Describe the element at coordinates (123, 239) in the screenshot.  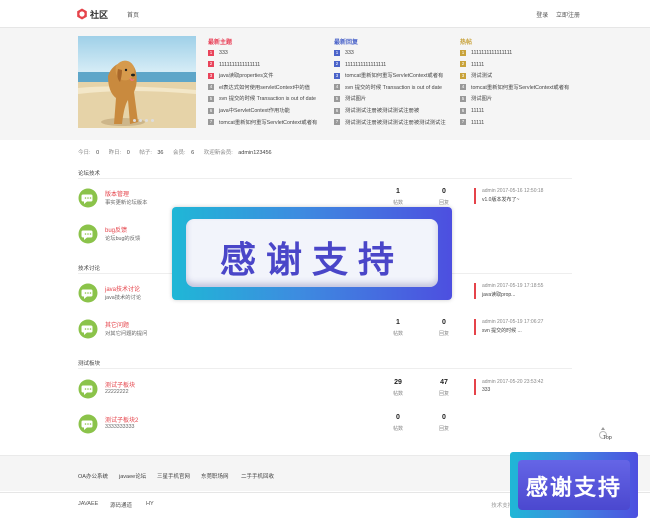
I see `forum-desc: 论坛bug的反馈` at that location.